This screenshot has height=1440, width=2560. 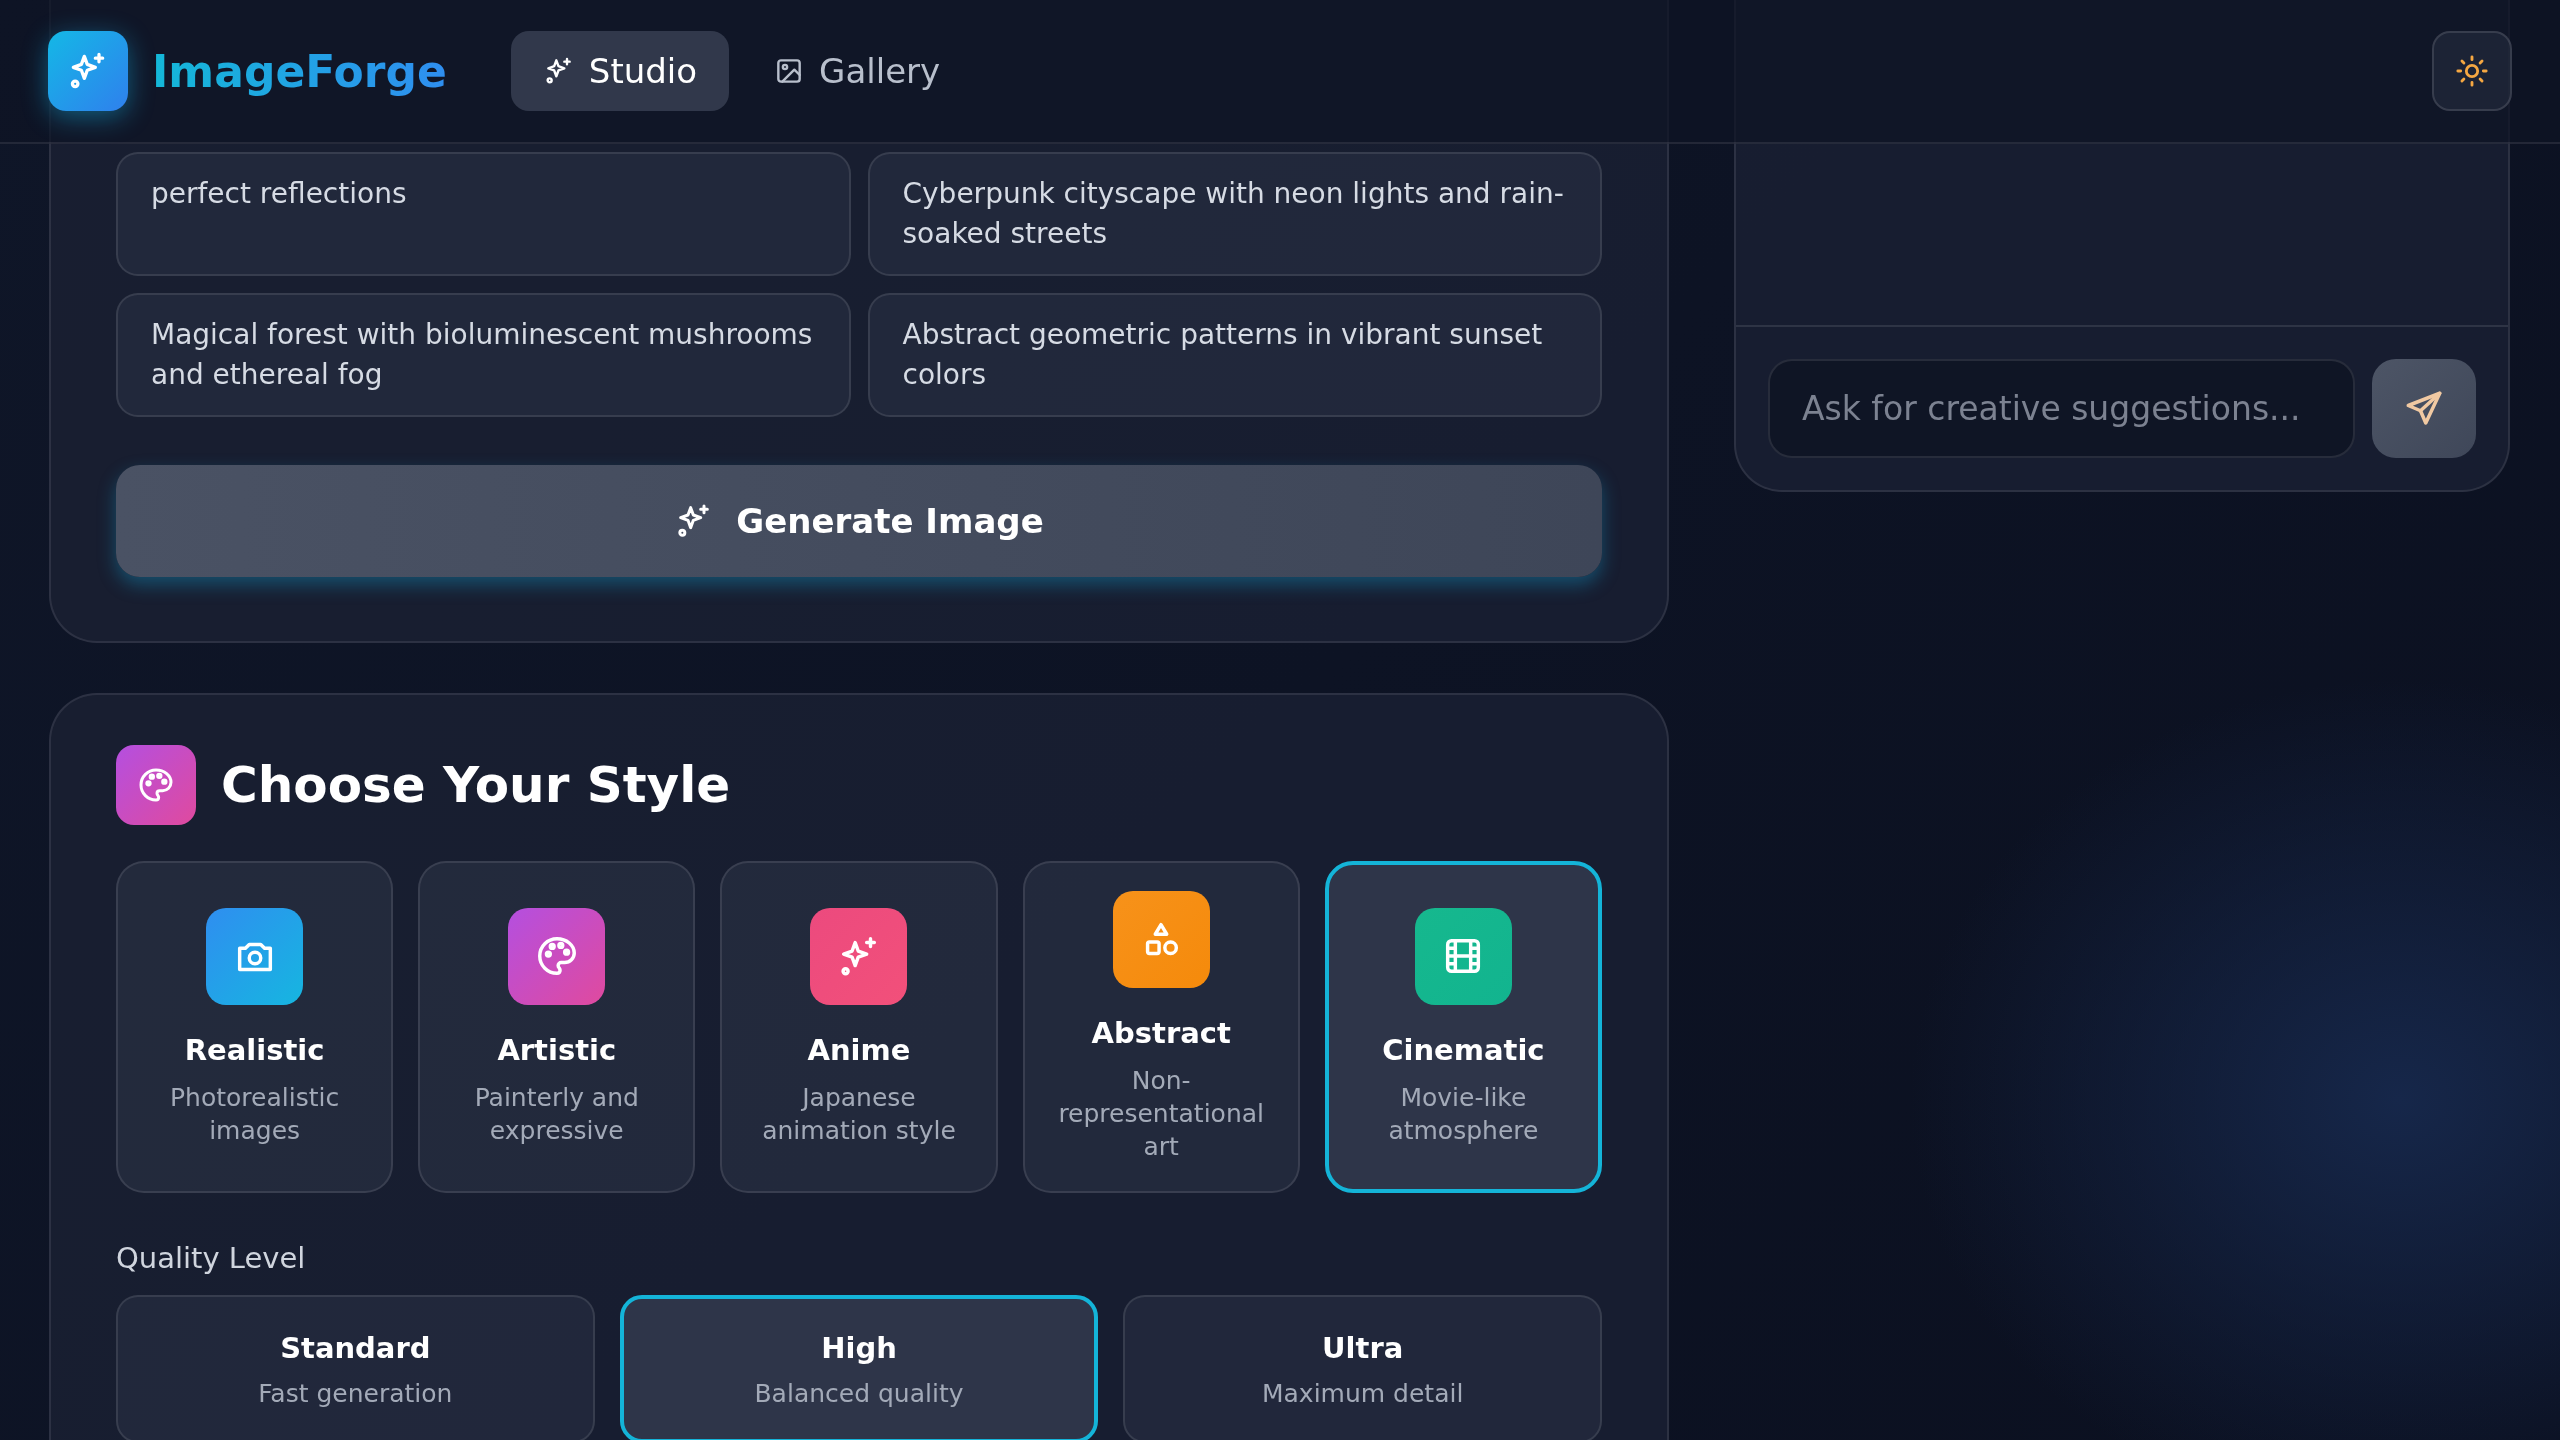 I want to click on style-card: Artistic Painterly and expressive, so click(x=557, y=1027).